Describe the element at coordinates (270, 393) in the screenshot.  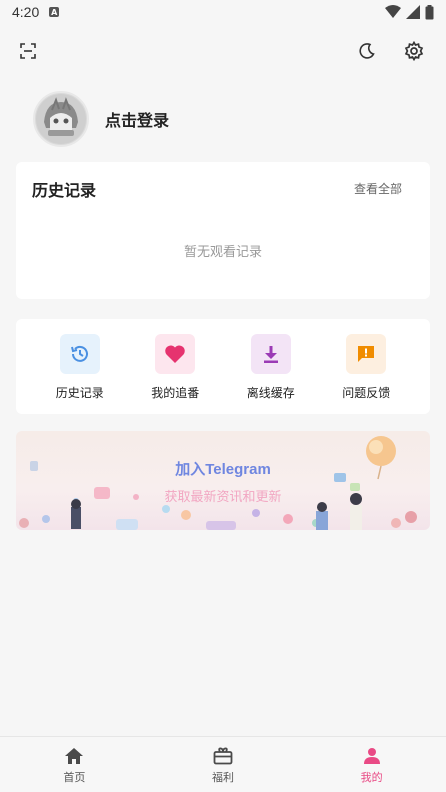
I see `menu-label-offline: 离线缓存` at that location.